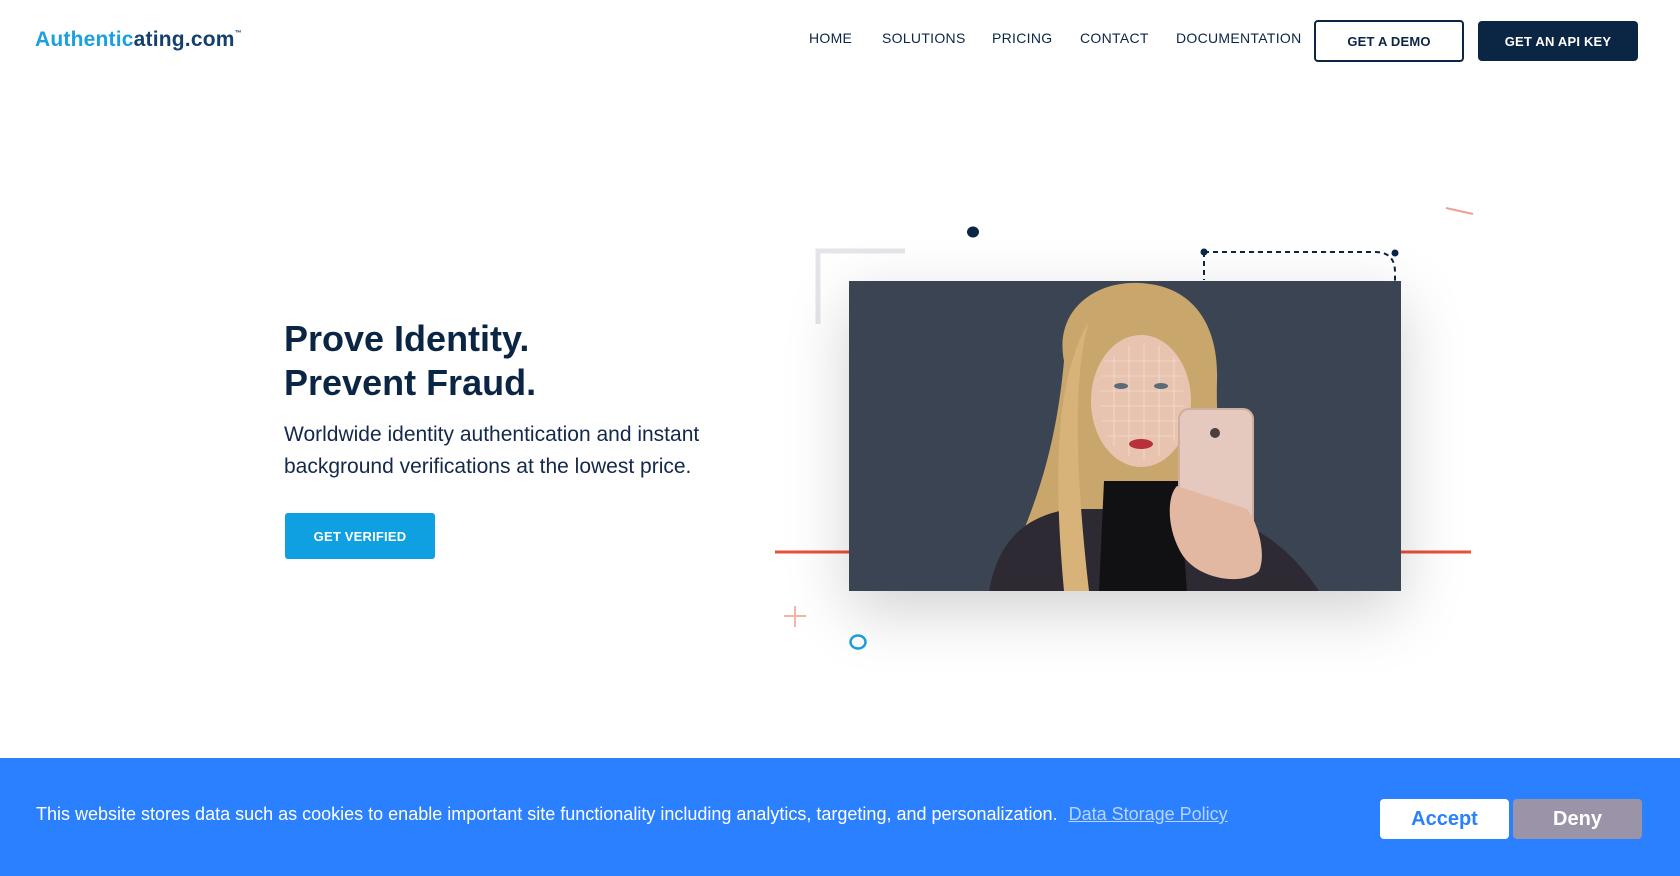 The height and width of the screenshot is (876, 1680). I want to click on nav-solutions: SOLUTIONS, so click(924, 38).